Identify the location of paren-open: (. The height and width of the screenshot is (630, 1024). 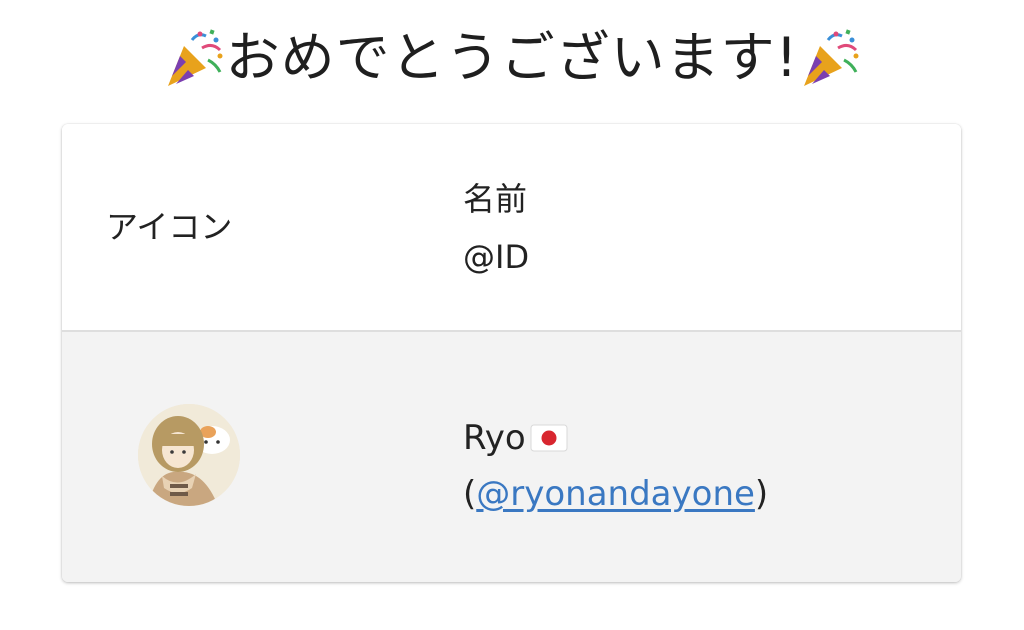
(470, 494).